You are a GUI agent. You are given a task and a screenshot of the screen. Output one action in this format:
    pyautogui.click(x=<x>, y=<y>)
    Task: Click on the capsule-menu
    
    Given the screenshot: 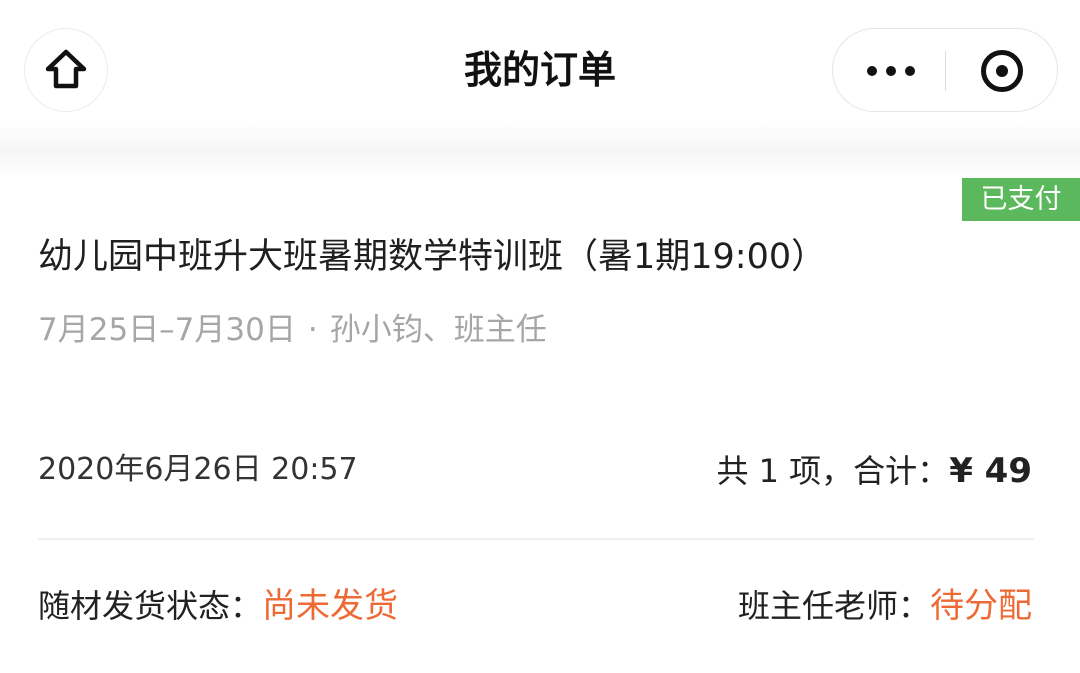 What is the action you would take?
    pyautogui.click(x=945, y=70)
    